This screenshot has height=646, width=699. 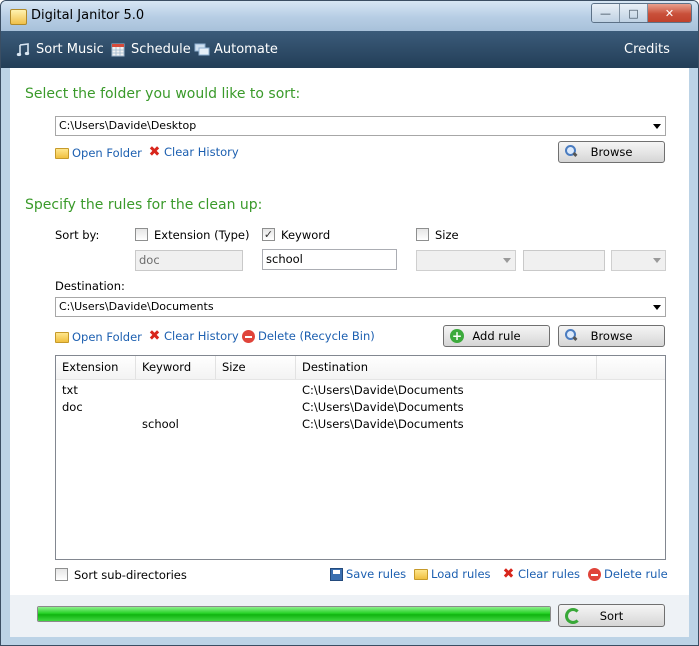 I want to click on rules-heading: Specify the rules for the clean up:, so click(x=144, y=205).